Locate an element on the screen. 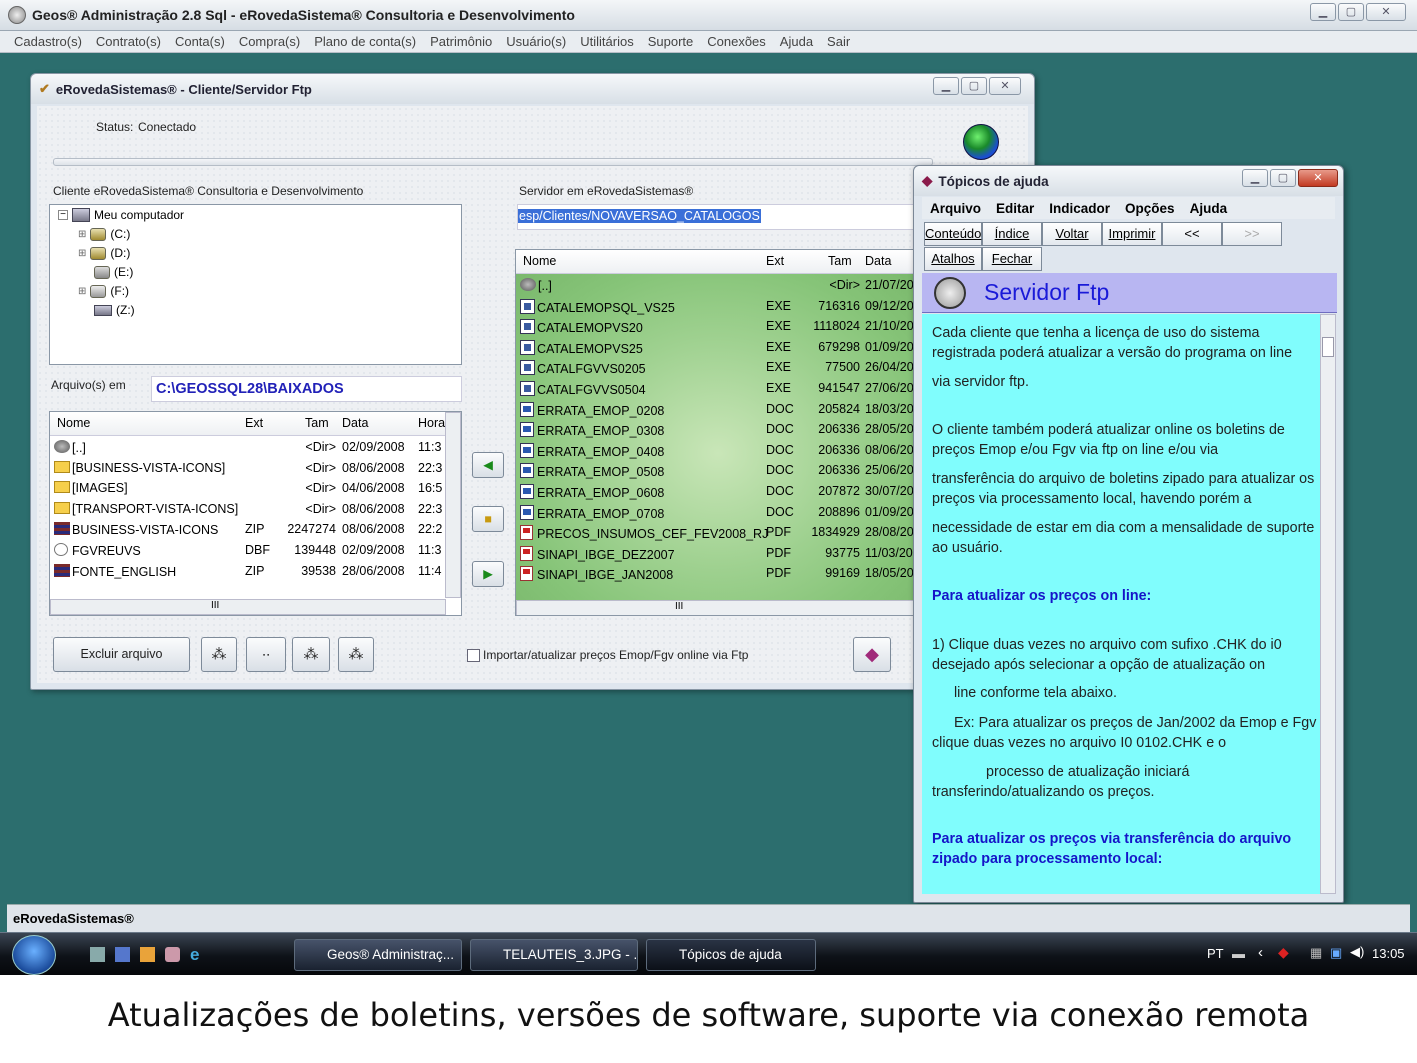 Image resolution: width=1417 pixels, height=1063 pixels. network-button-3: ⁂ is located at coordinates (311, 654).